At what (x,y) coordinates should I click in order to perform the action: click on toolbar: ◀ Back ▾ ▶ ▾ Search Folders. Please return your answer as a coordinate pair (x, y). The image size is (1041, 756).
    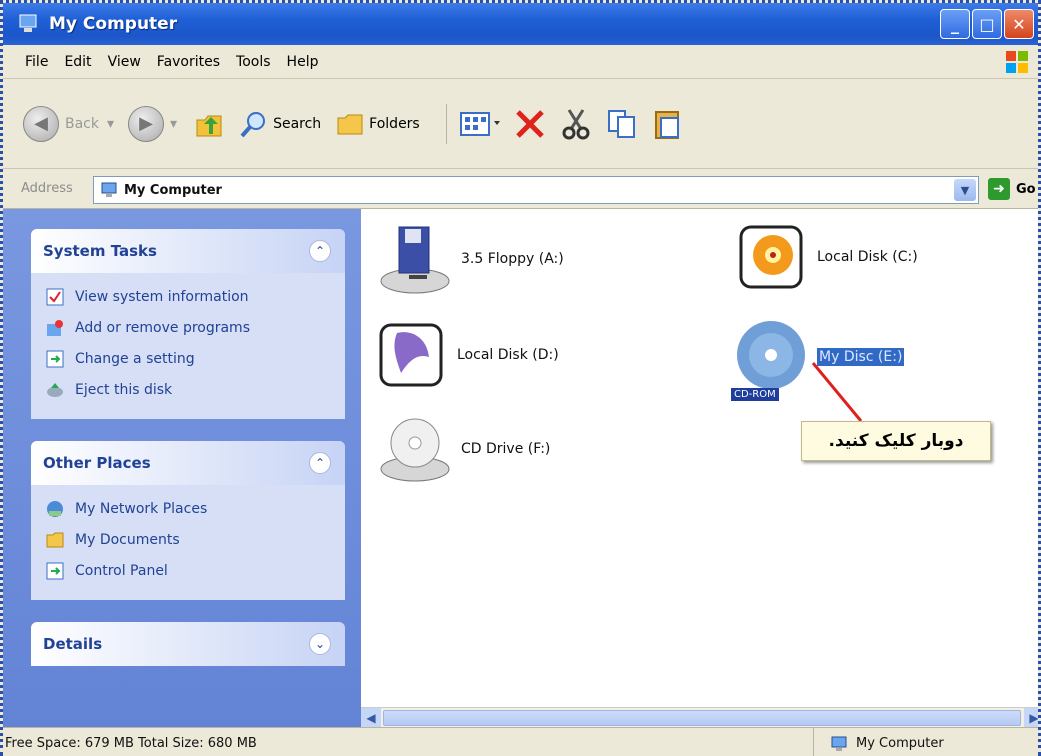
    Looking at the image, I should click on (520, 124).